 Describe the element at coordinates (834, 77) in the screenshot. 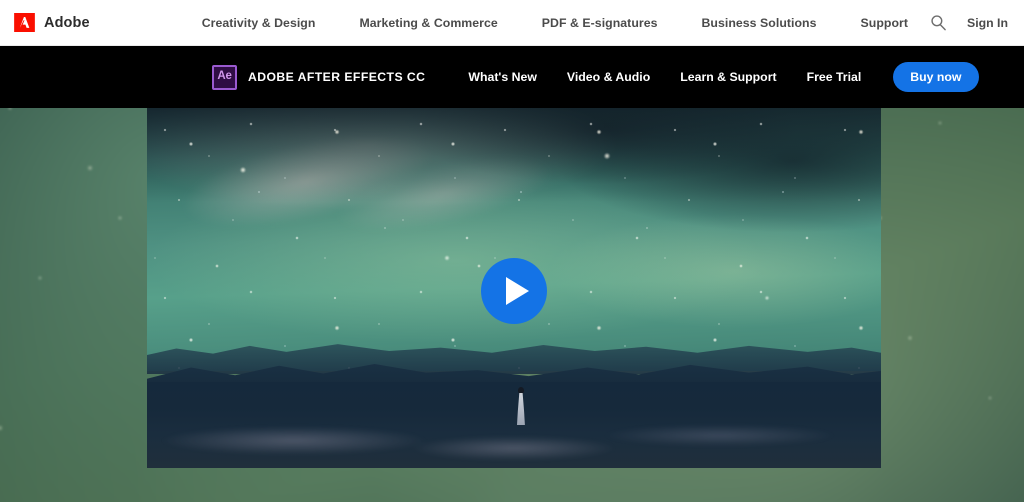

I see `product-nav-item-free-trial: Free Trial` at that location.